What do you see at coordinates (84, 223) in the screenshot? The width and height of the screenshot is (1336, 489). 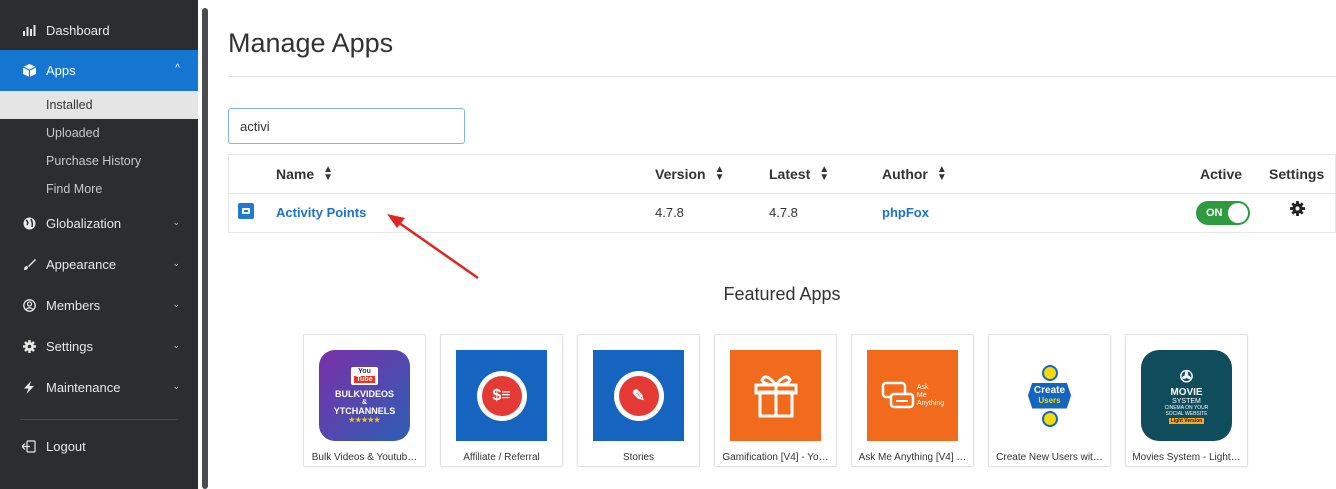 I see `sidebar-item-label: Globalization` at bounding box center [84, 223].